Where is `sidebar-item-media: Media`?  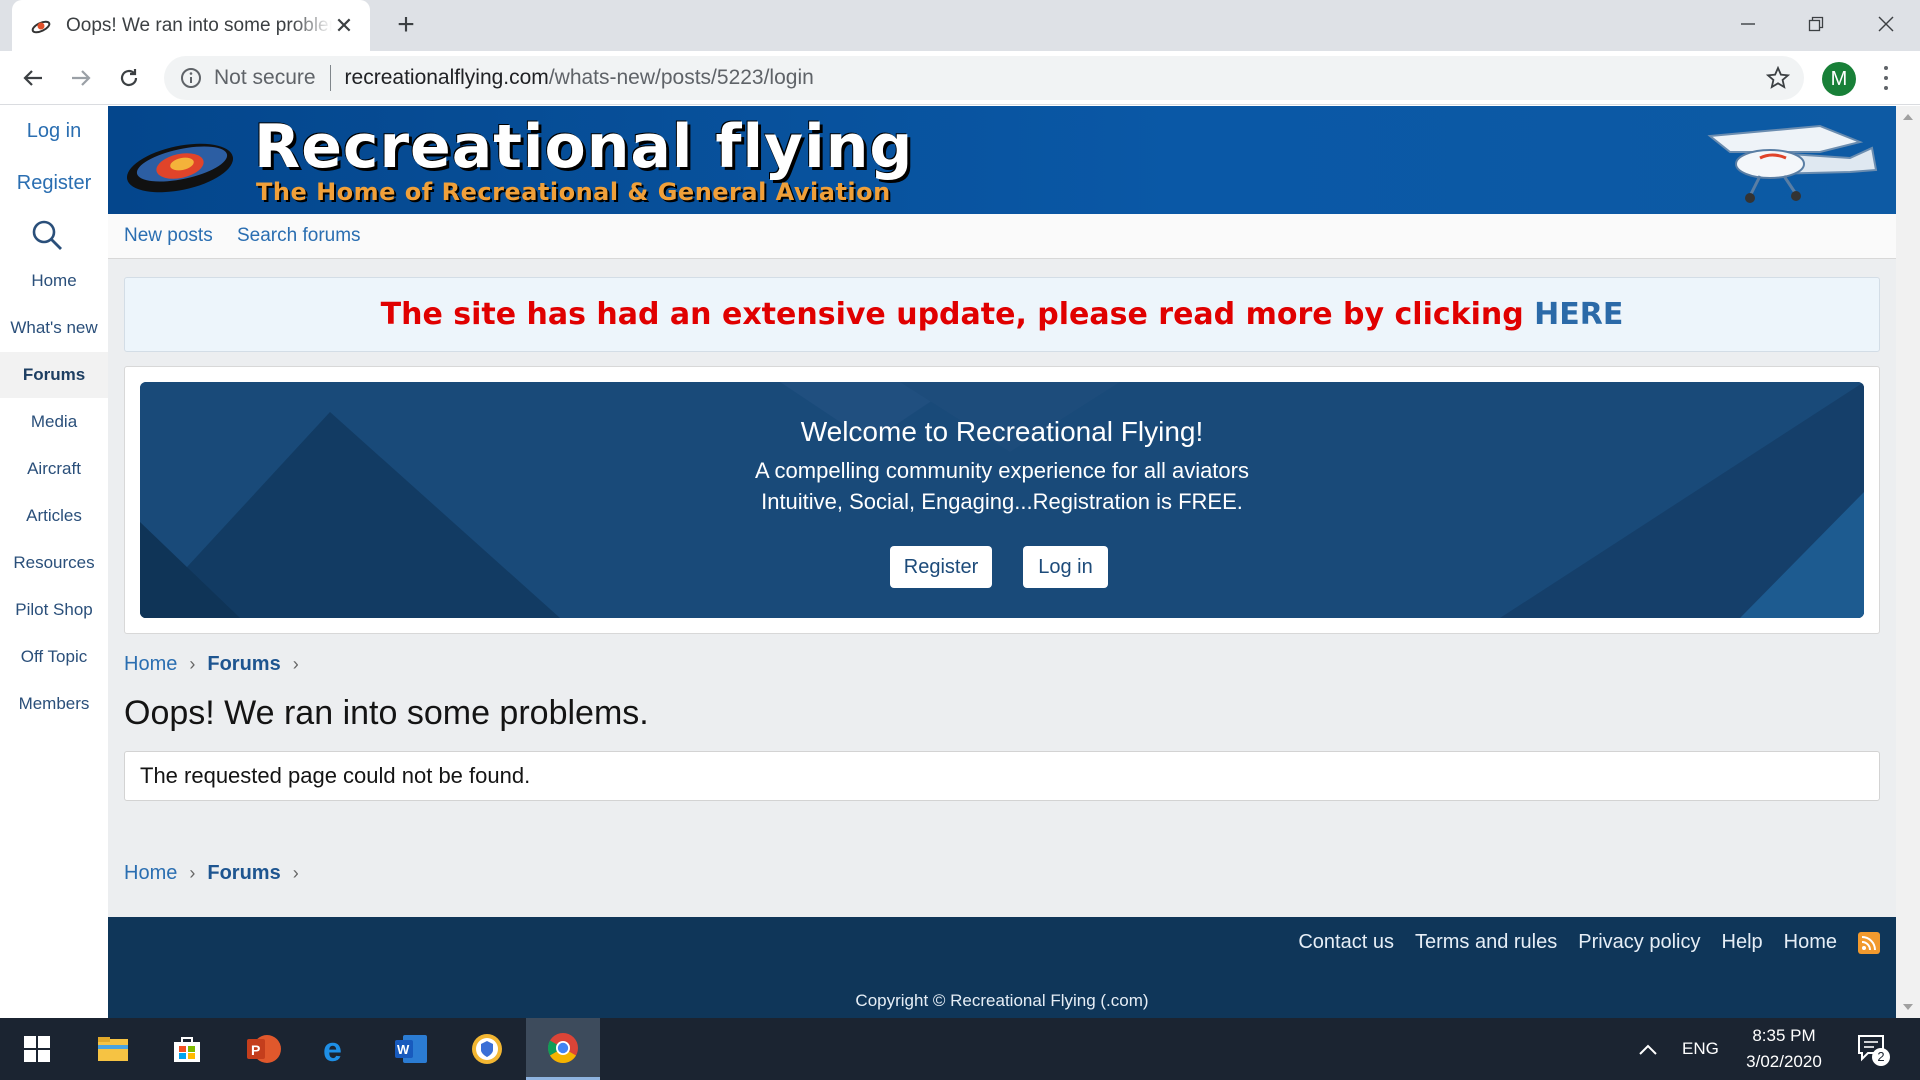 sidebar-item-media: Media is located at coordinates (54, 422).